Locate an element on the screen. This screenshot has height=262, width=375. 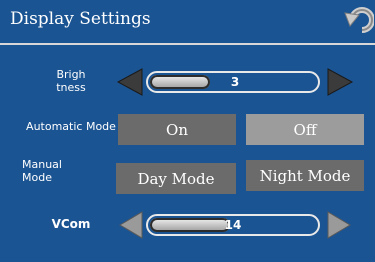
back-arrow-icon is located at coordinates (359, 20).